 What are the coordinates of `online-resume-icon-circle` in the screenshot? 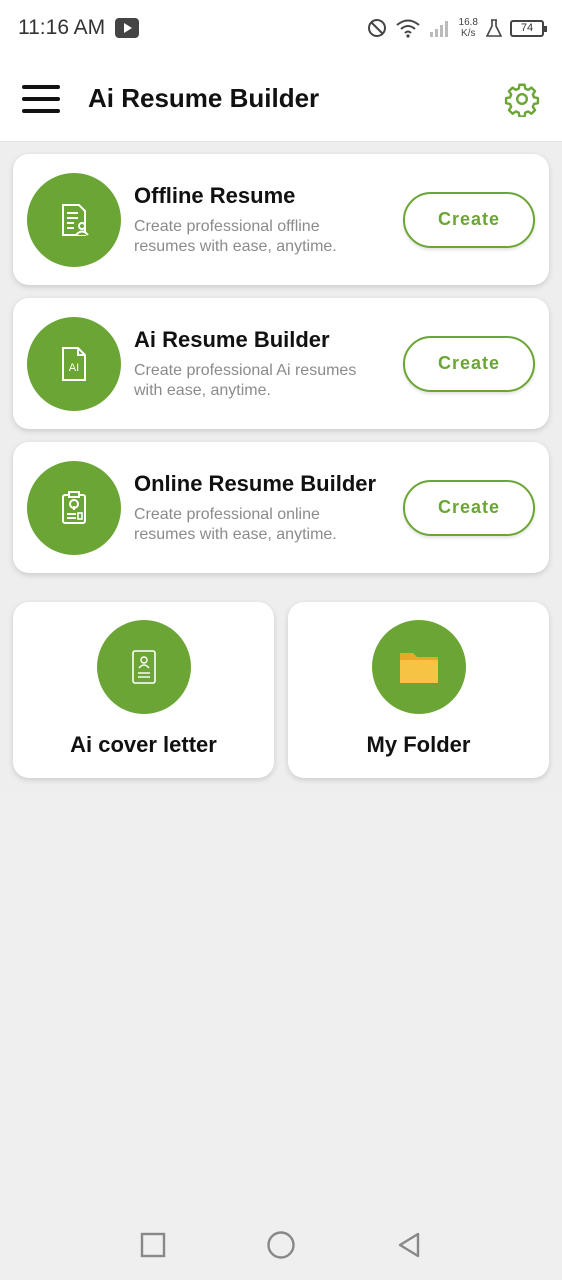 It's located at (74, 507).